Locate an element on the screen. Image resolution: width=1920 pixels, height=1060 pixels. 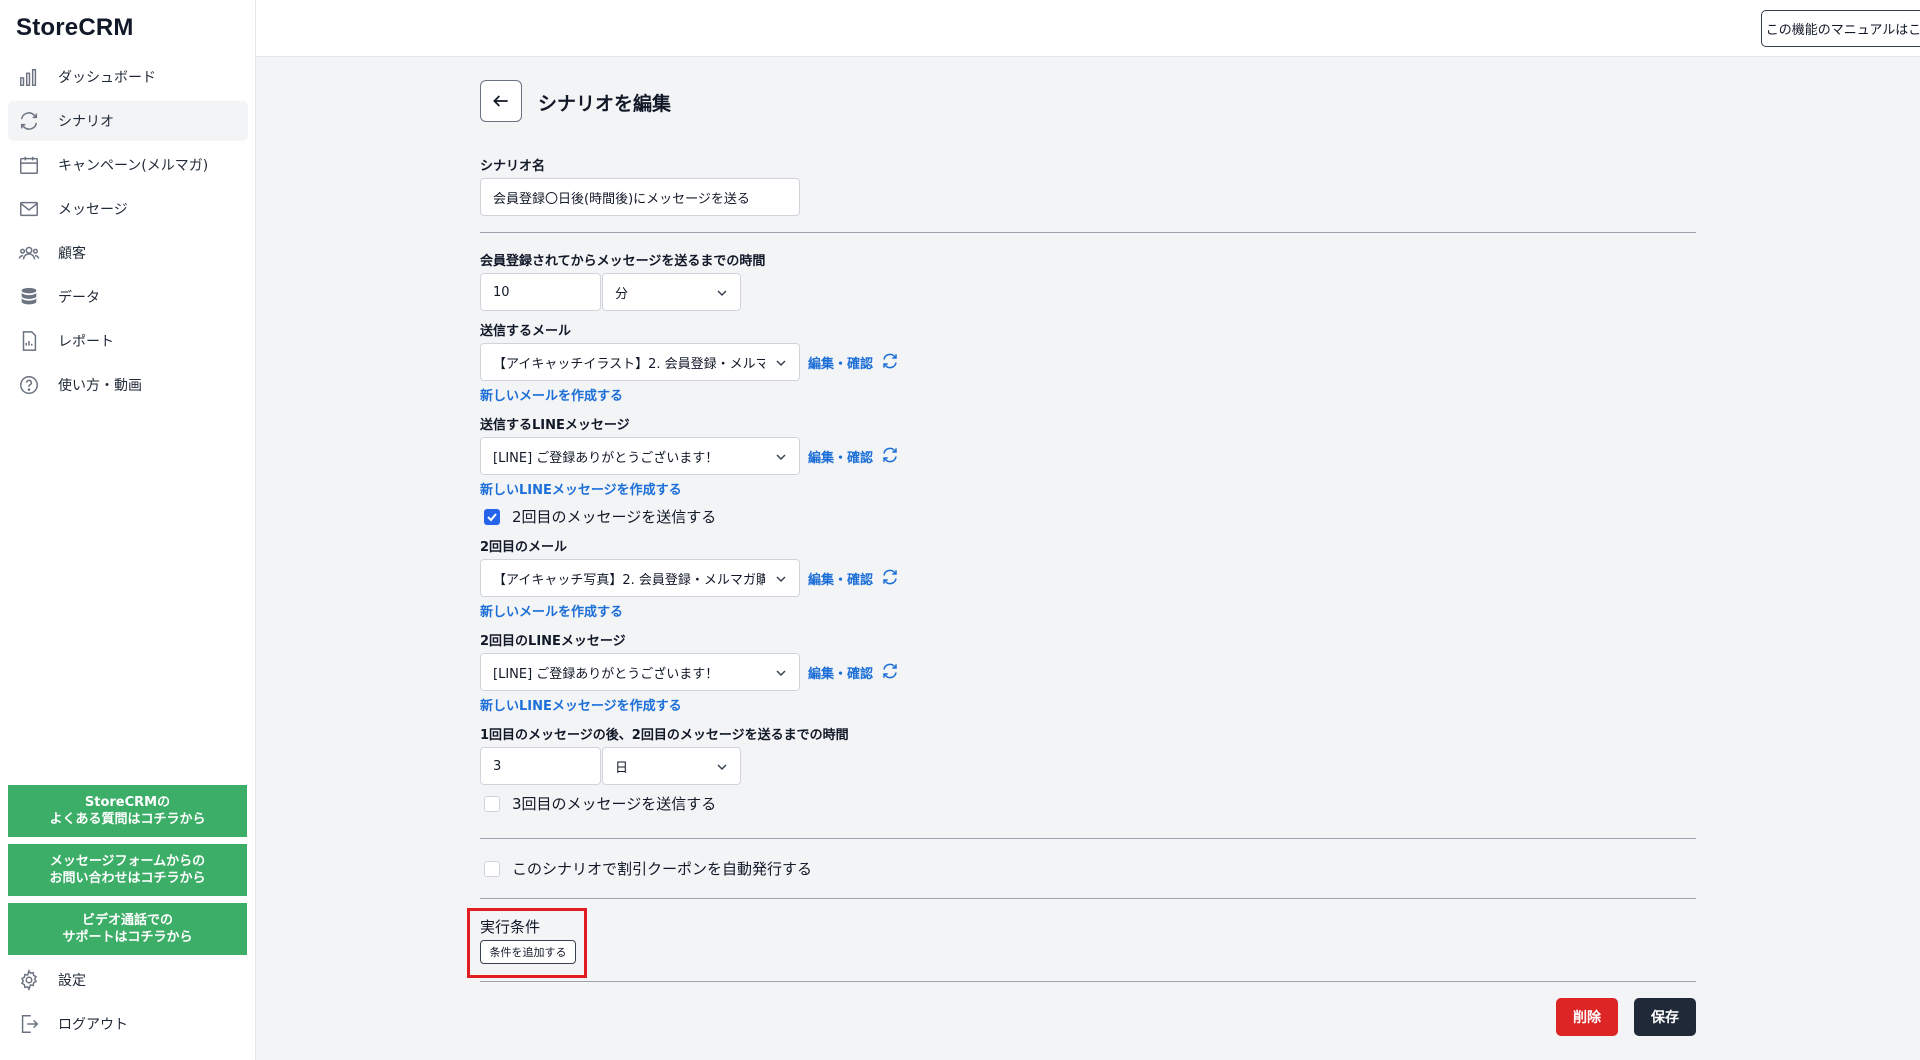
sidebar-item-logout: ログアウト is located at coordinates (128, 1024).